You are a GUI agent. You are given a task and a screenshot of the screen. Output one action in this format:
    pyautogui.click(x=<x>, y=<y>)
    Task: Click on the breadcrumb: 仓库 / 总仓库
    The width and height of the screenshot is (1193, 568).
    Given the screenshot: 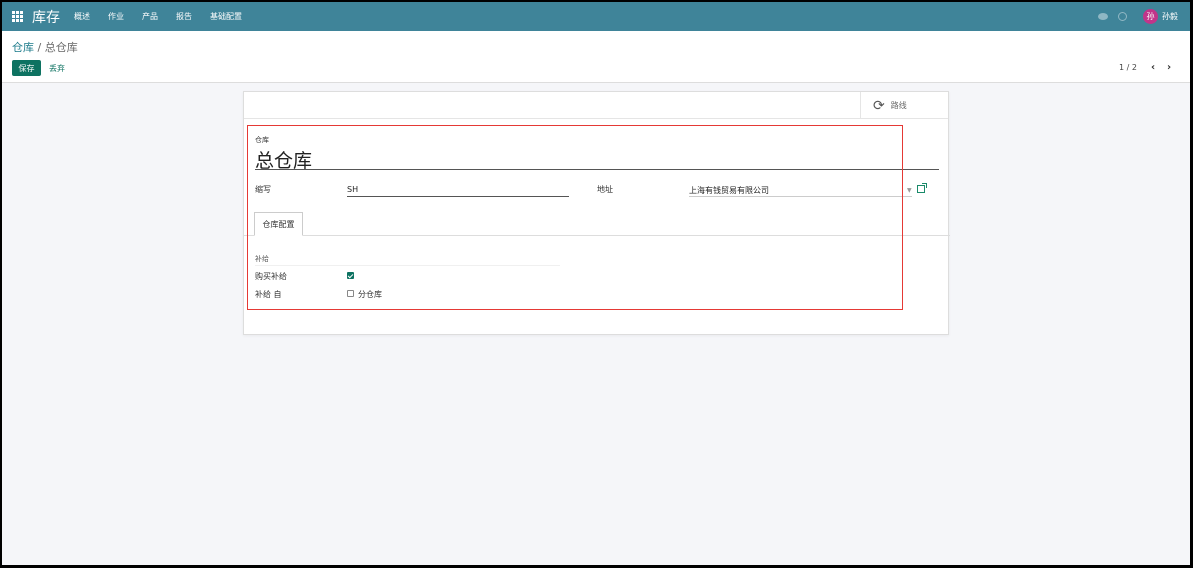 What is the action you would take?
    pyautogui.click(x=45, y=47)
    